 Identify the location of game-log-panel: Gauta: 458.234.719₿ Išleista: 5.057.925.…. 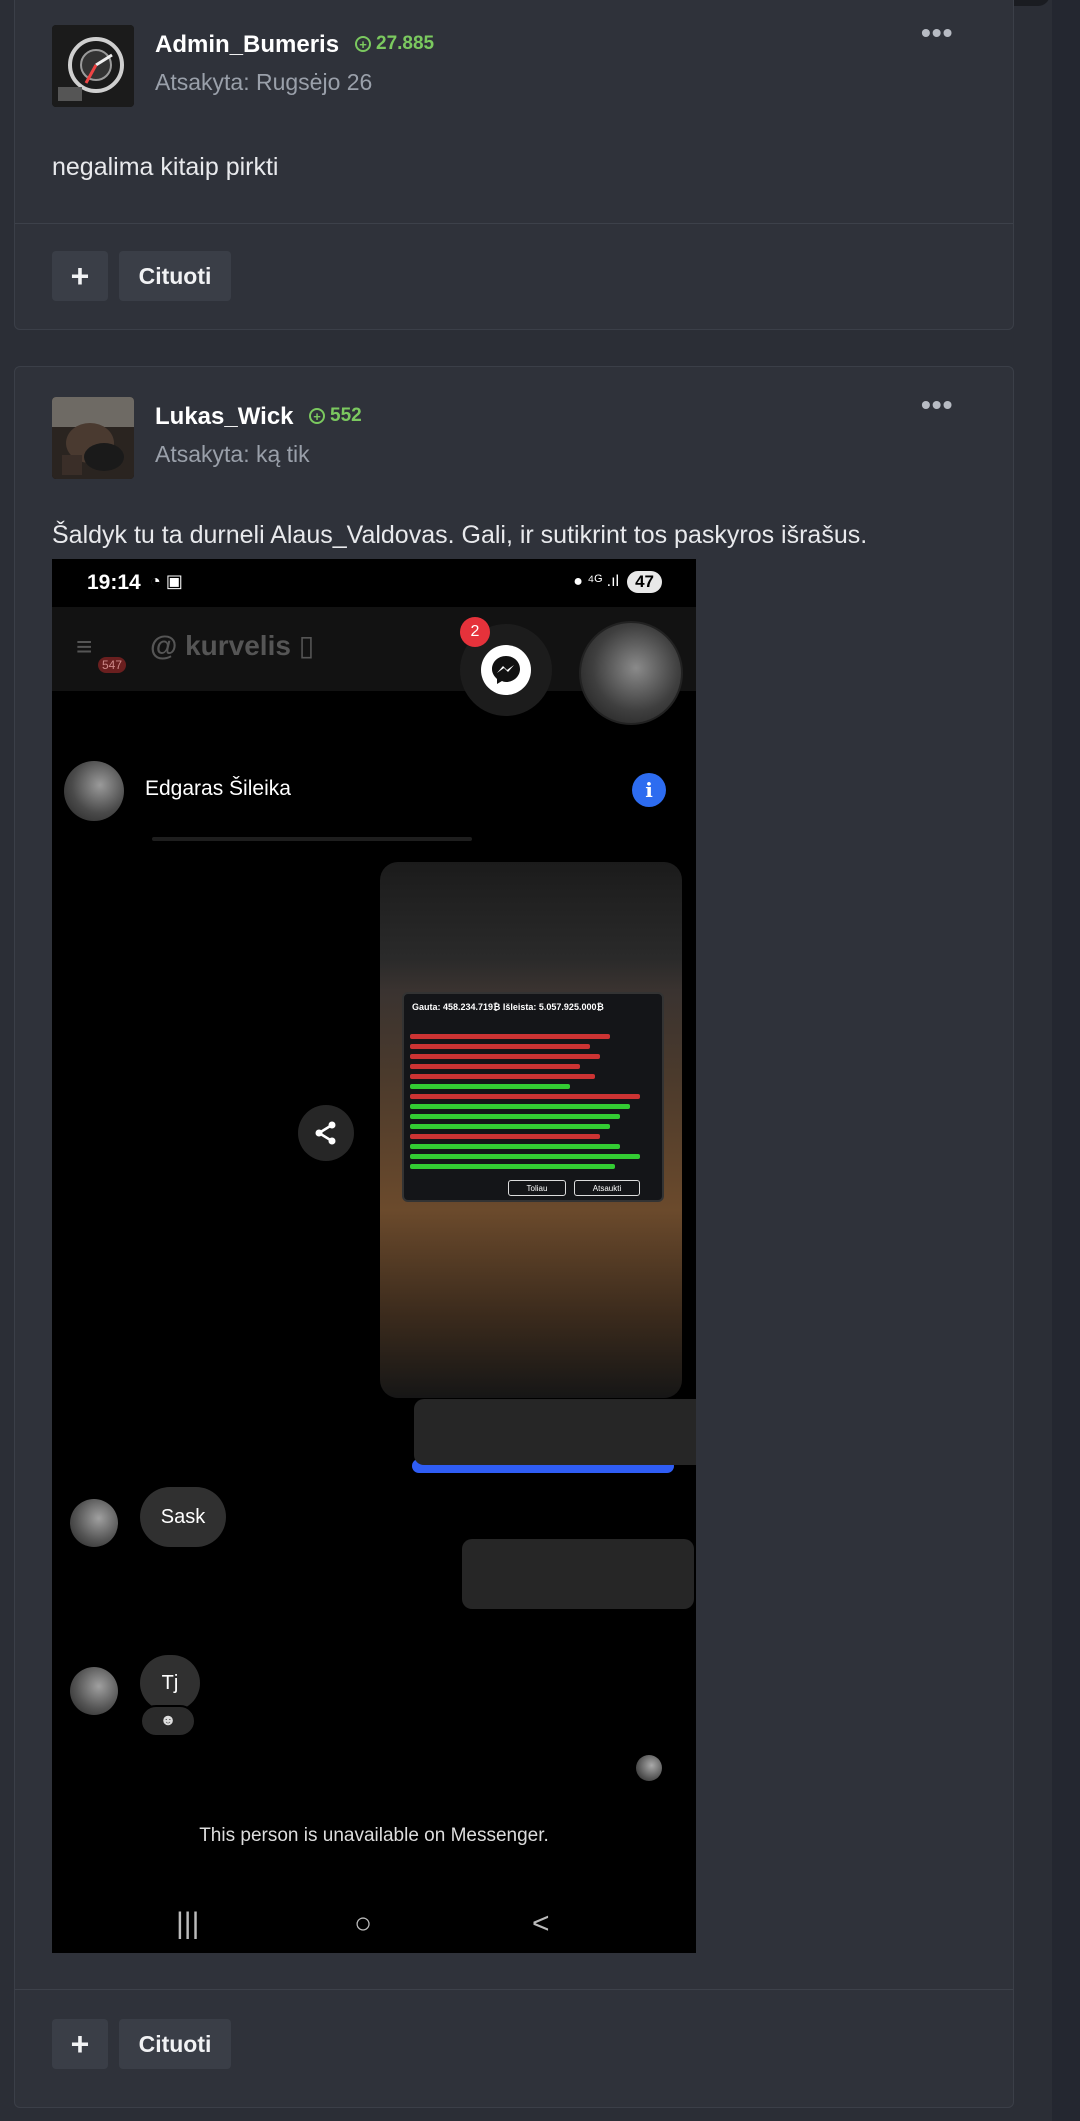
(533, 1097).